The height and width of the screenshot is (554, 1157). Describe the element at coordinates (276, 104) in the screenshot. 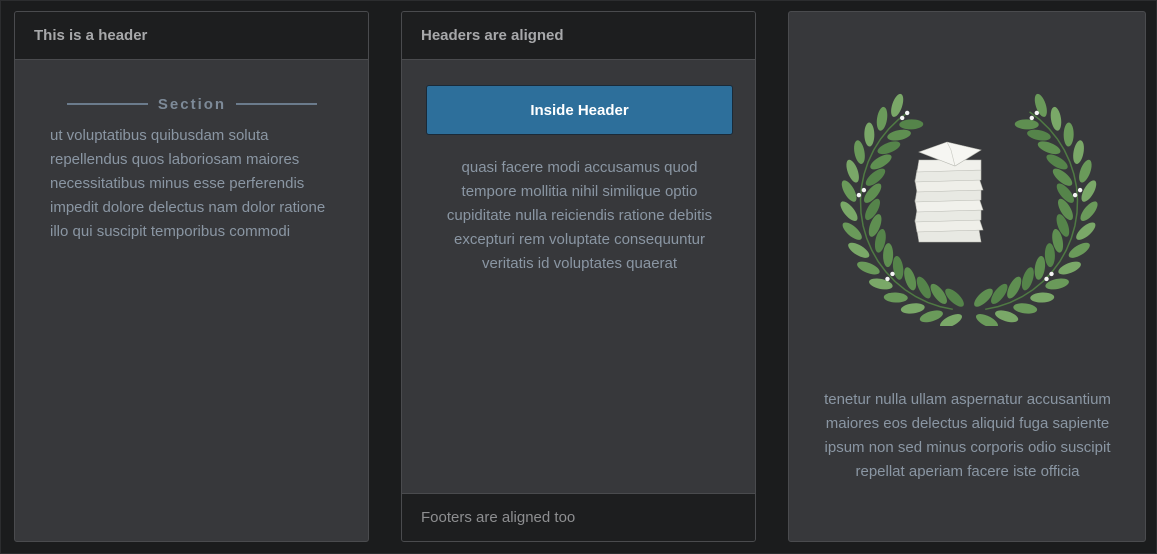

I see `divider-line-right` at that location.